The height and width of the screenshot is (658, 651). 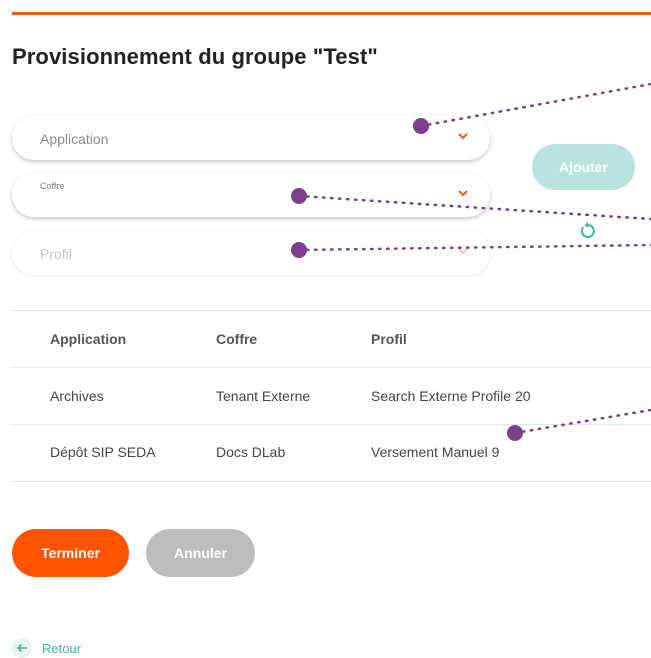 What do you see at coordinates (435, 452) in the screenshot?
I see `table-cell-profil: Versement Manuel 9` at bounding box center [435, 452].